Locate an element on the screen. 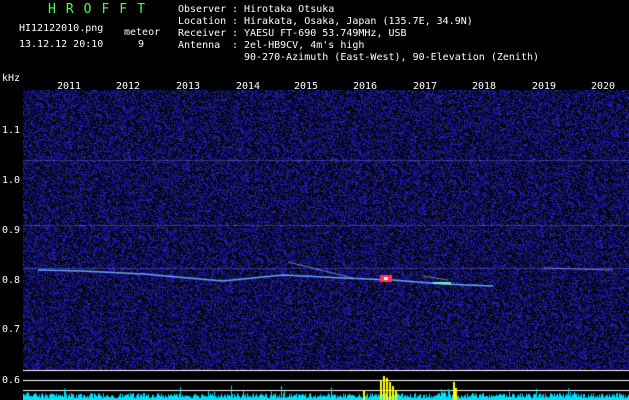 Image resolution: width=629 pixels, height=400 pixels. receiver-row: Receiver : YAESU FT-690 53.749MHz, USB is located at coordinates (358, 34).